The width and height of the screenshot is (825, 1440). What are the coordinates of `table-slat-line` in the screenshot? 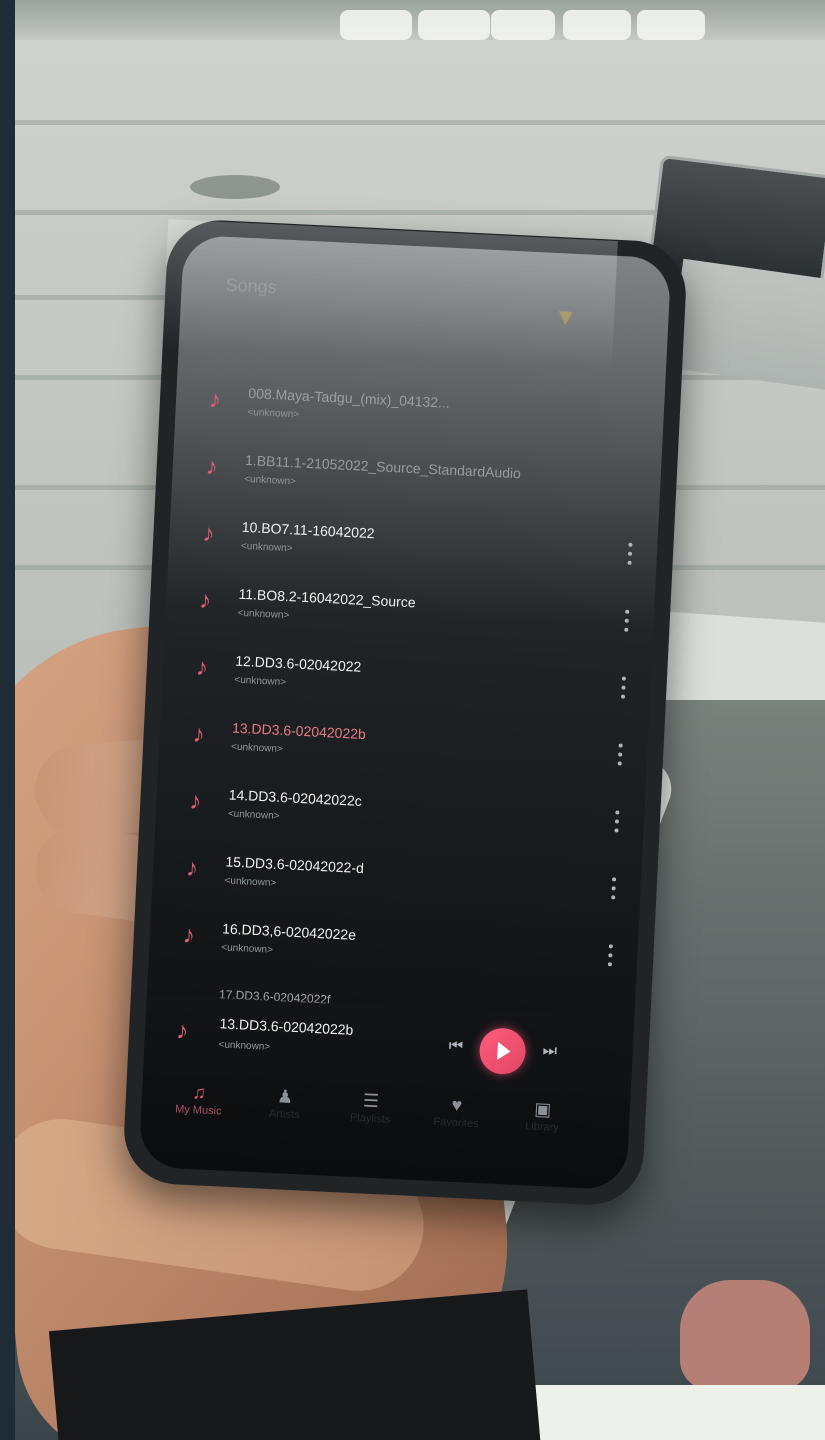 It's located at (420, 122).